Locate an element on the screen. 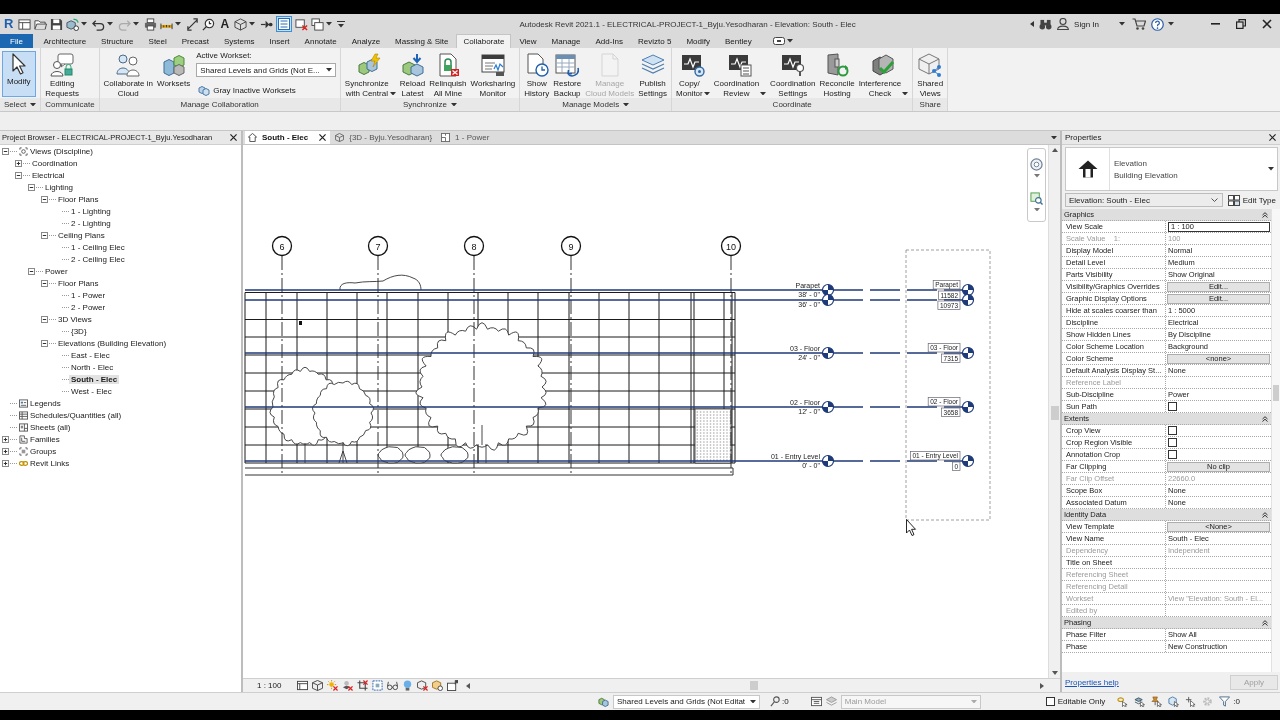 The width and height of the screenshot is (1280, 720). tree-item: Elevations (Building Elevation) is located at coordinates (112, 343).